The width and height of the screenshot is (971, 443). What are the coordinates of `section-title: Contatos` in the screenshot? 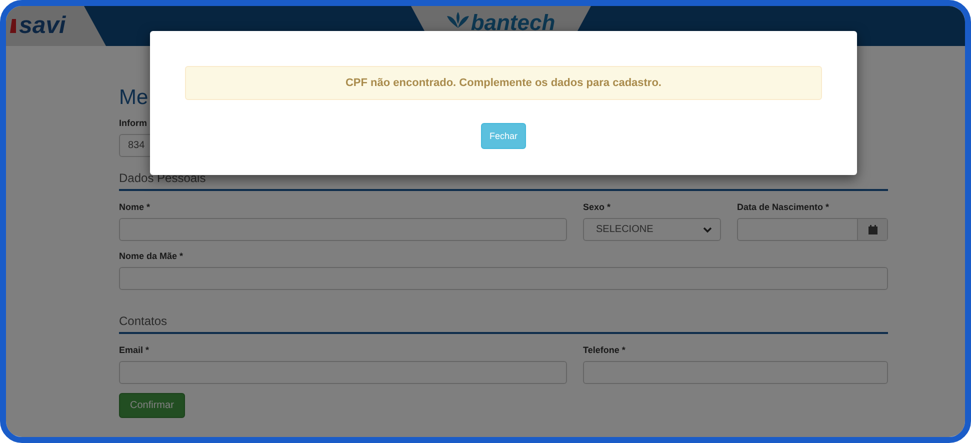 It's located at (143, 321).